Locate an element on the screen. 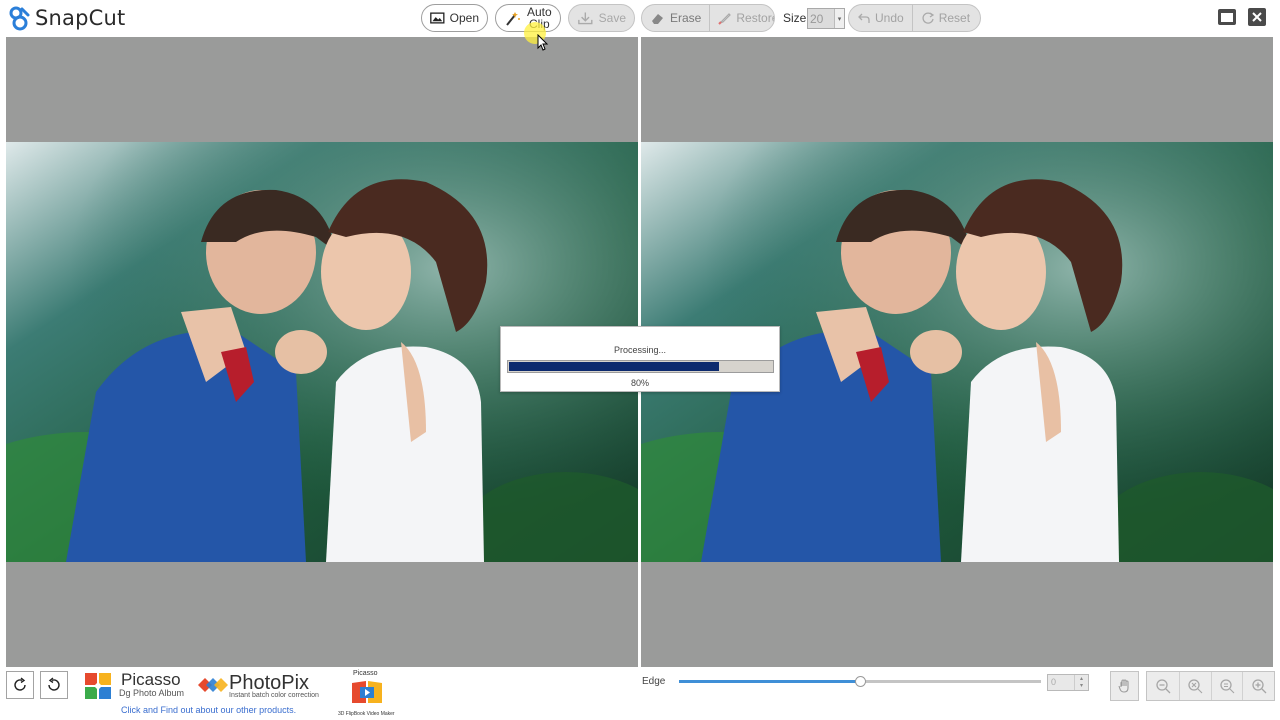 The image size is (1280, 720). eraser-icon is located at coordinates (657, 19).